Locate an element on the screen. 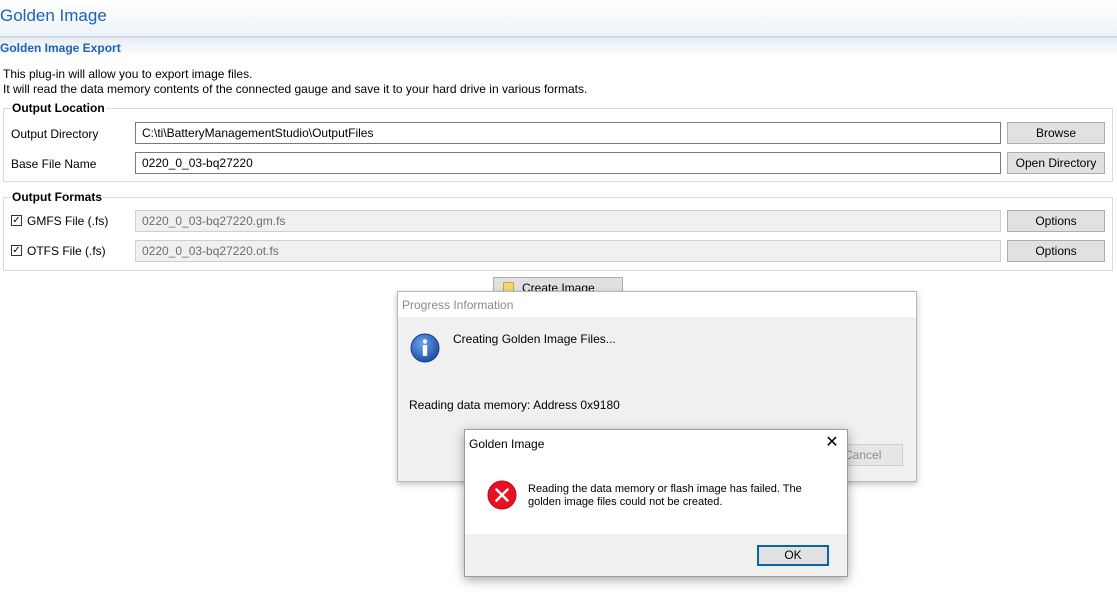  open-directory-button: Open Directory is located at coordinates (1056, 163).